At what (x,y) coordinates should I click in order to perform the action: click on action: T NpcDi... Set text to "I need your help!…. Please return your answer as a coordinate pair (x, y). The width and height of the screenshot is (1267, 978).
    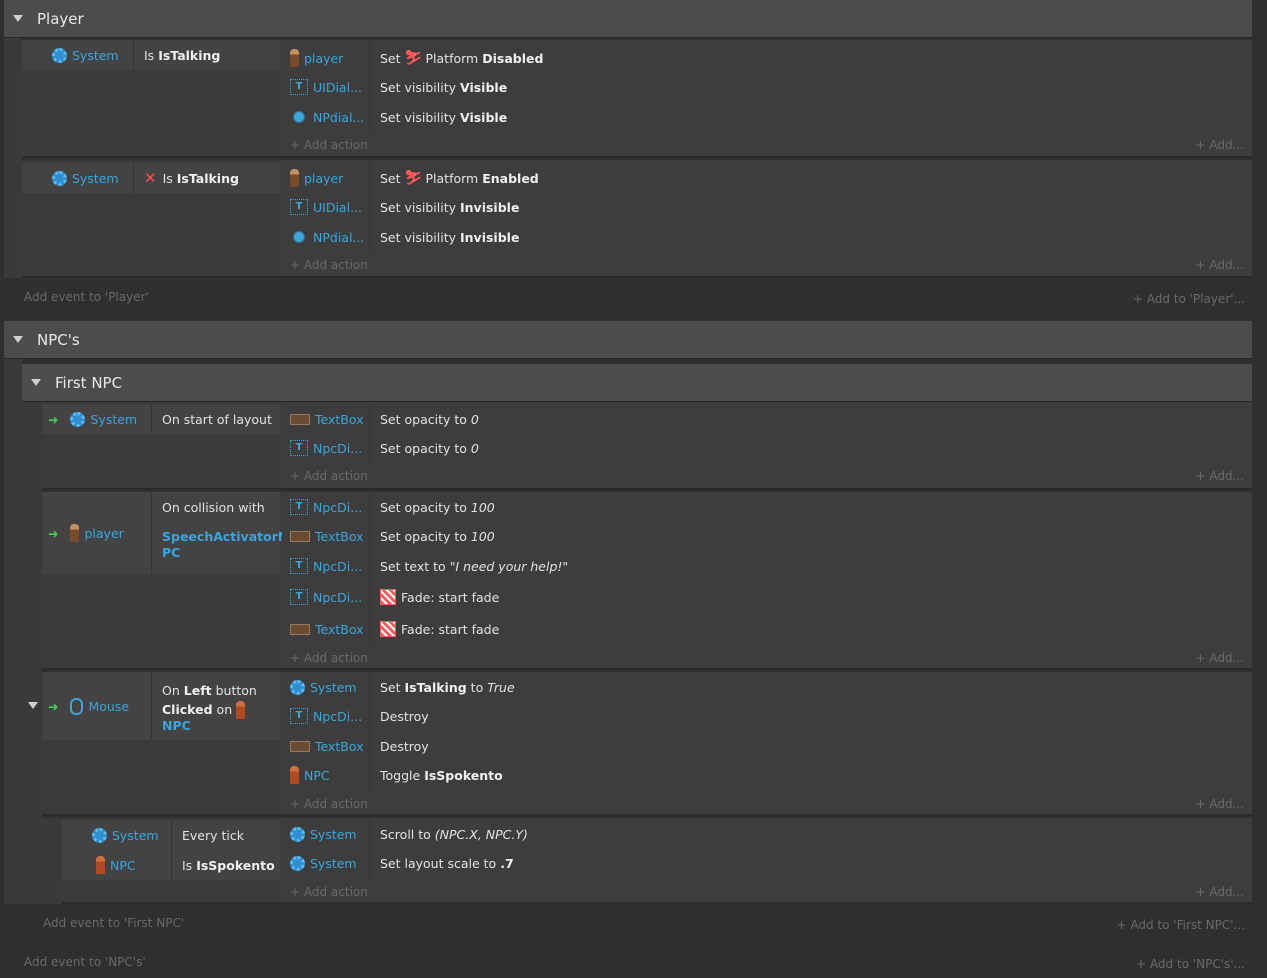
    Looking at the image, I should click on (767, 566).